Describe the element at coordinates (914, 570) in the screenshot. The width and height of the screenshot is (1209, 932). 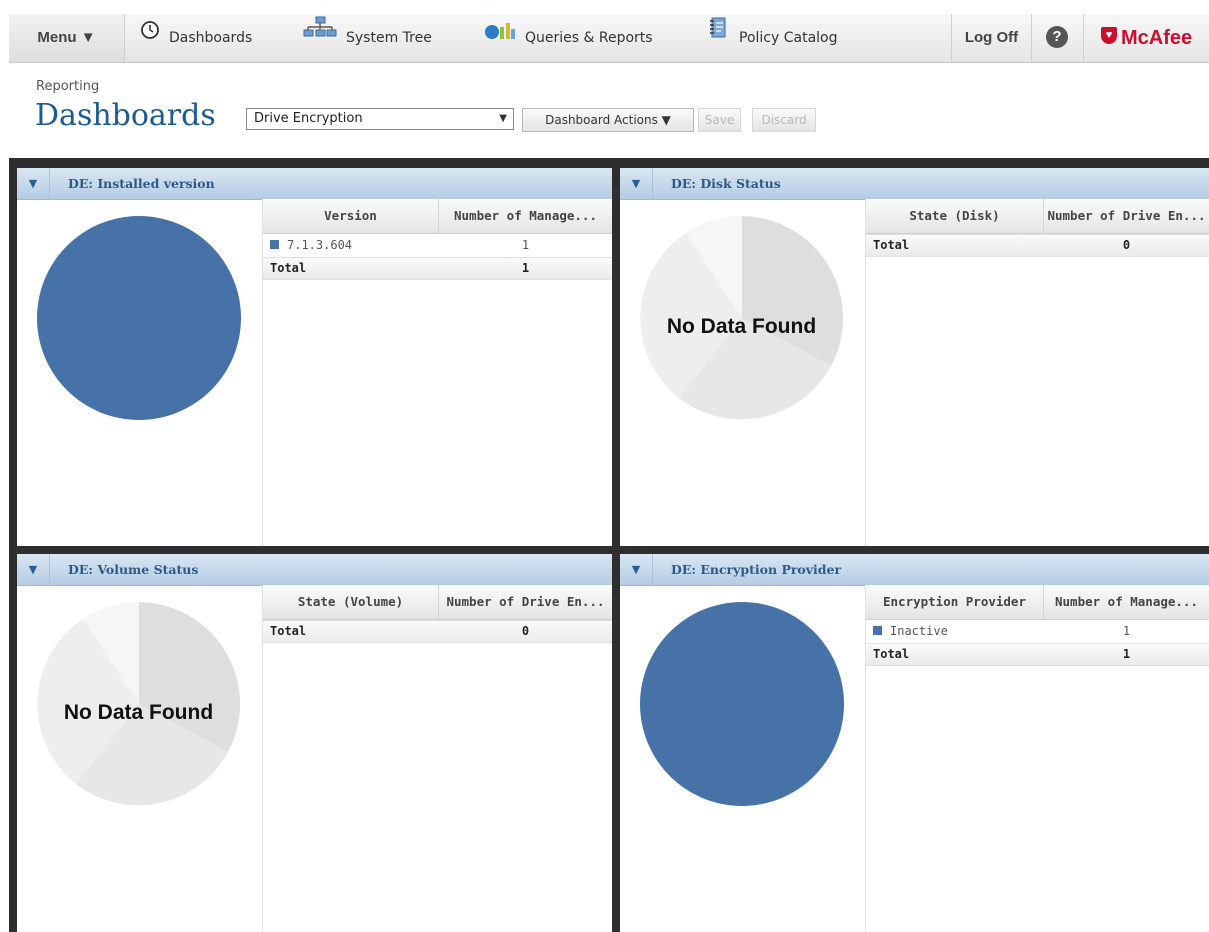
I see `panel-header: ▼ DE: Encryption Provider` at that location.